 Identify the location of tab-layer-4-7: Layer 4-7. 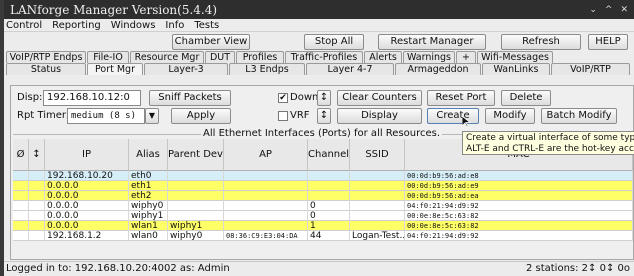
(350, 69).